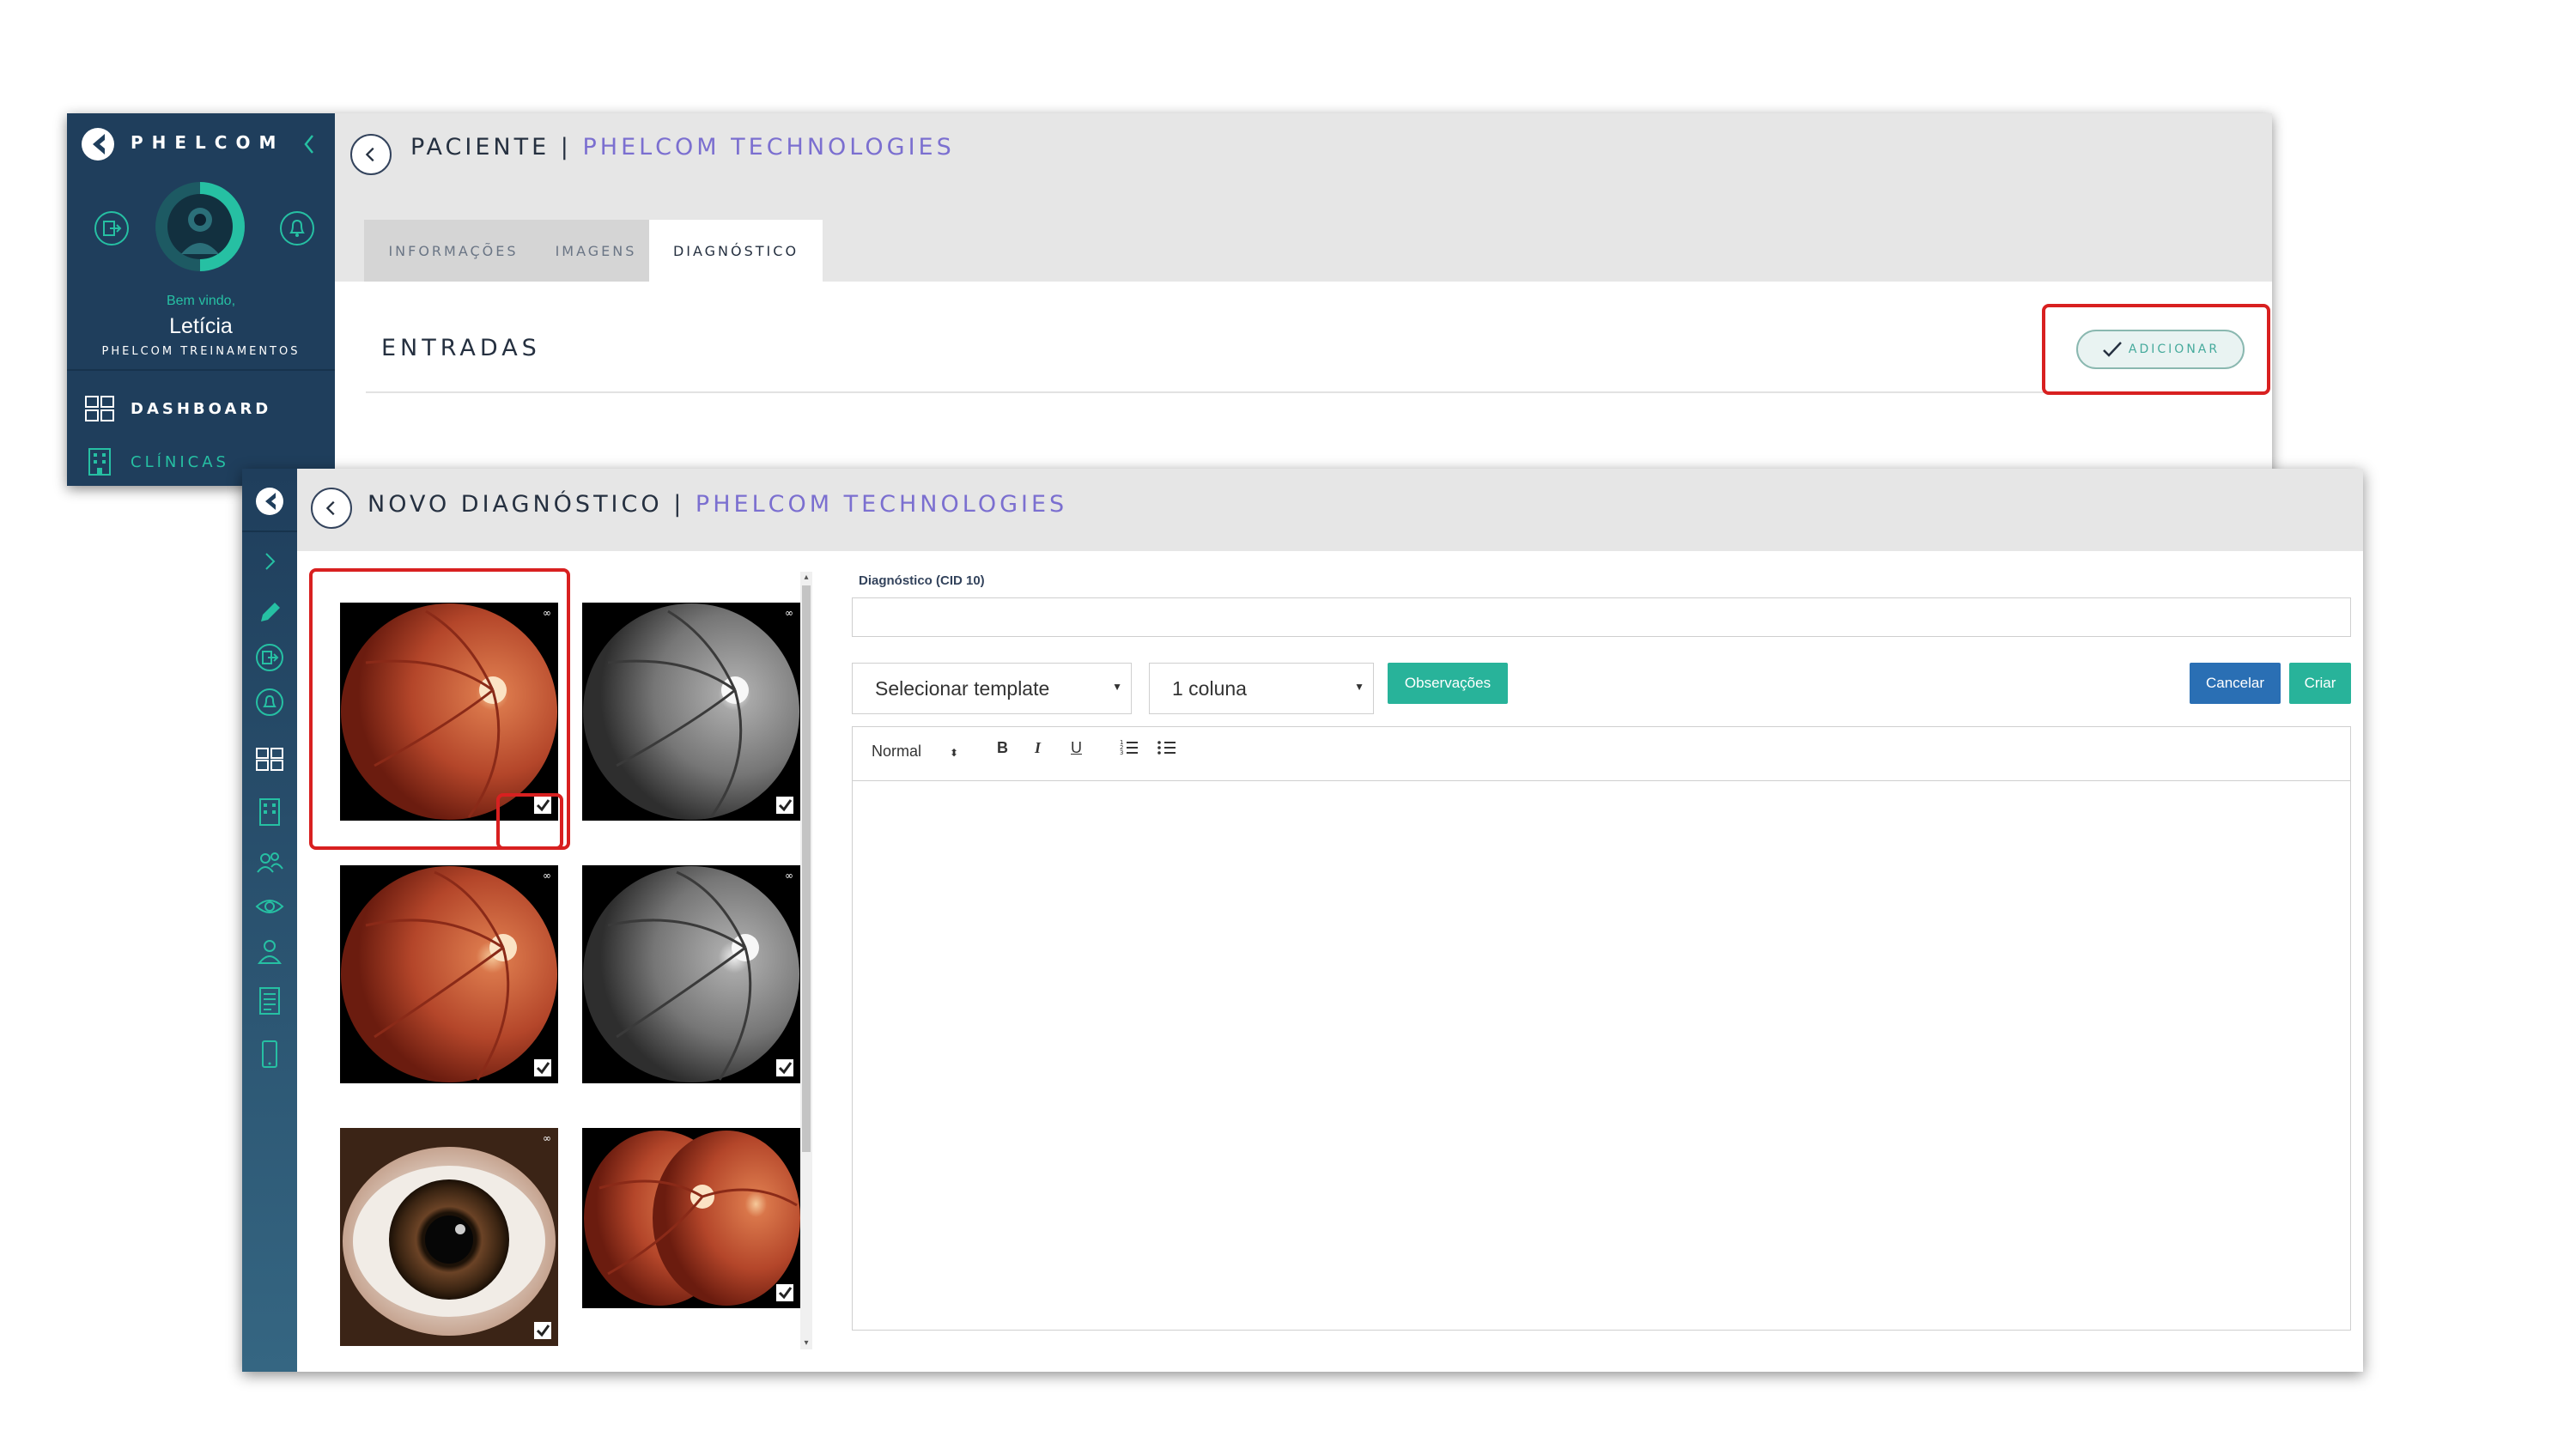  I want to click on check-icon, so click(2112, 349).